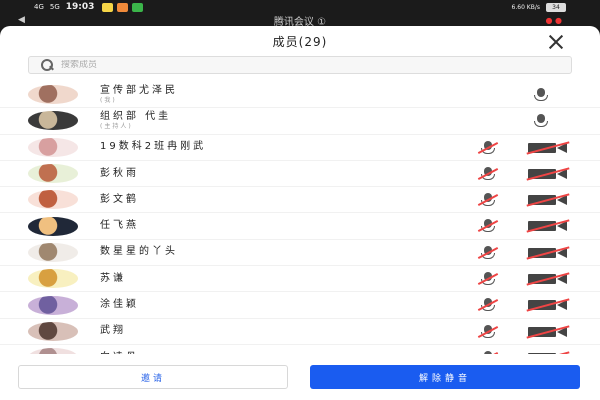 This screenshot has height=400, width=600. I want to click on member-name: 任飞燕, so click(119, 226).